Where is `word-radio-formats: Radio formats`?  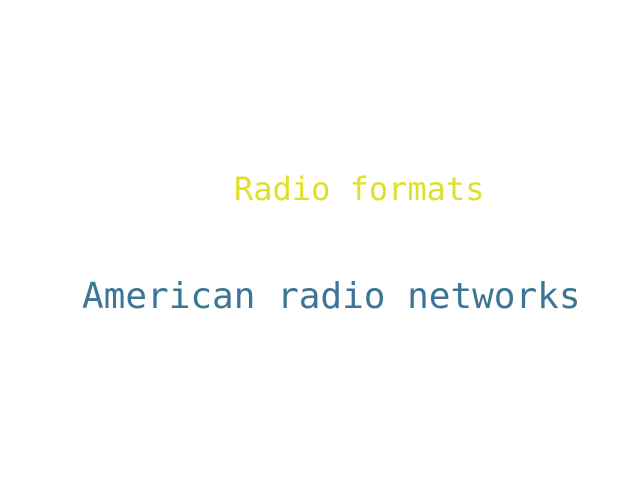
word-radio-formats: Radio formats is located at coordinates (359, 189).